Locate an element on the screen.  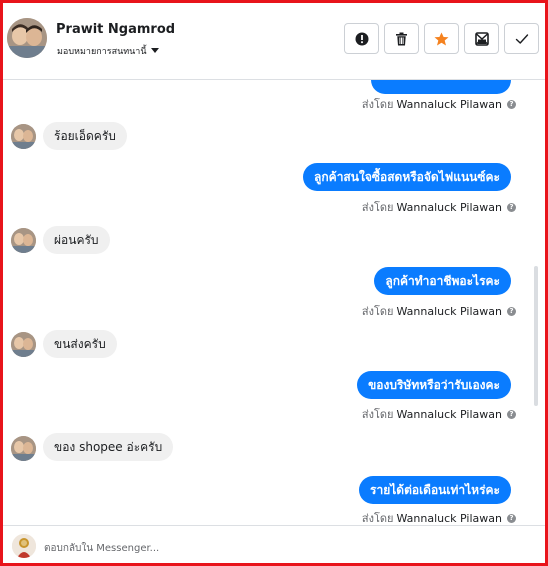
mark-done-button is located at coordinates (521, 38).